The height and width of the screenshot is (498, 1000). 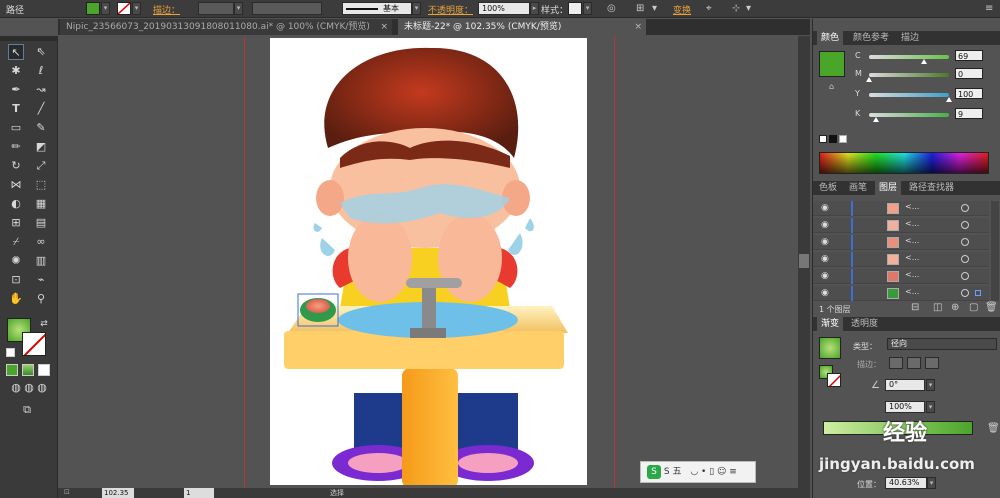 I want to click on brush-dropdown: ▾, so click(x=416, y=8).